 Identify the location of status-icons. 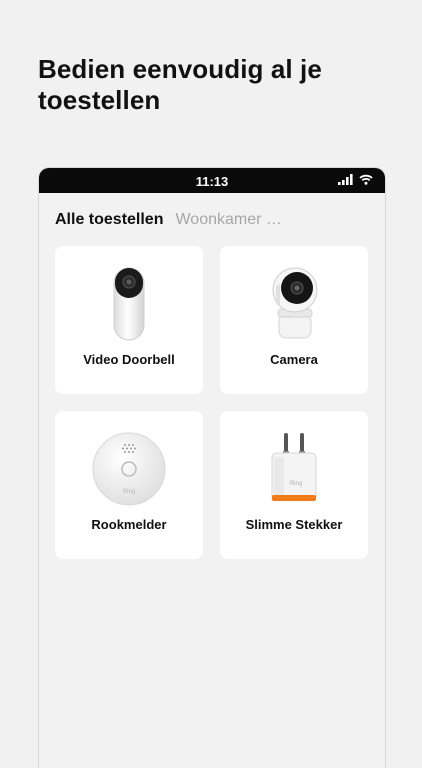
(355, 179).